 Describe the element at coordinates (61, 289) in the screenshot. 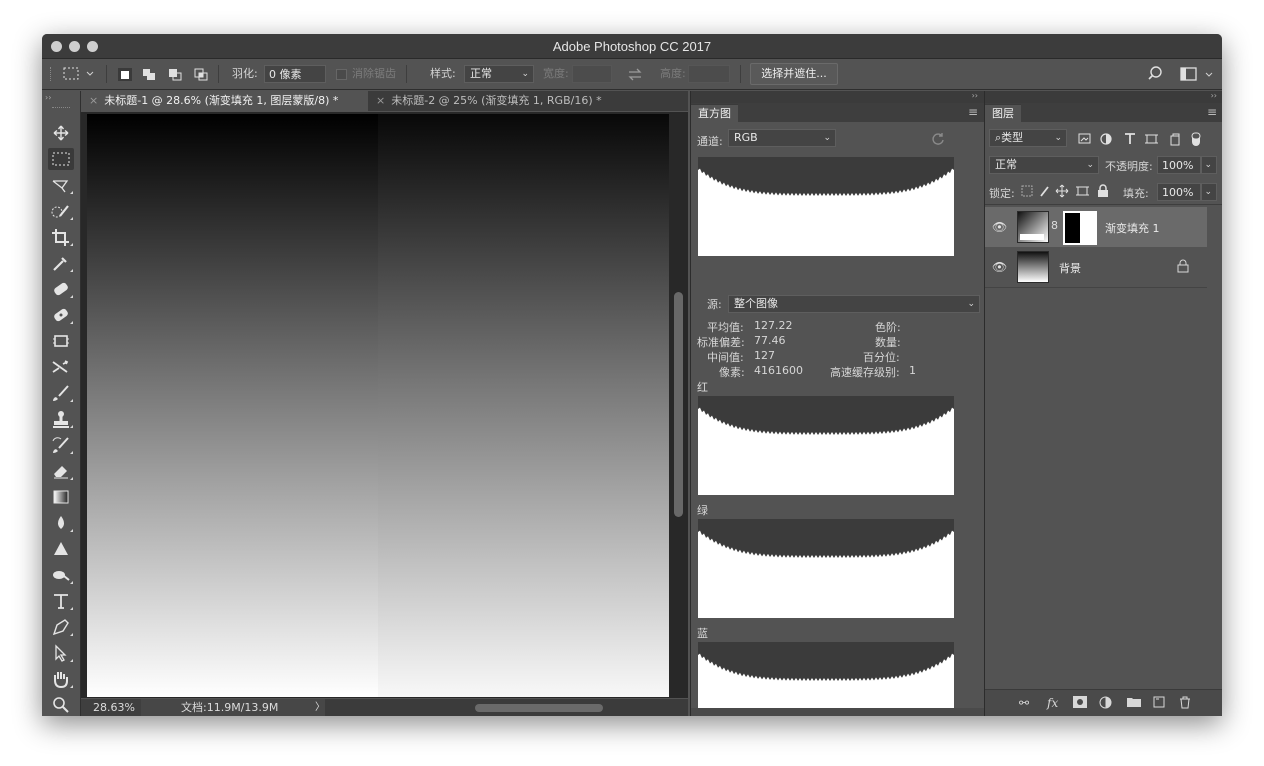

I see `healing-brush-tool` at that location.